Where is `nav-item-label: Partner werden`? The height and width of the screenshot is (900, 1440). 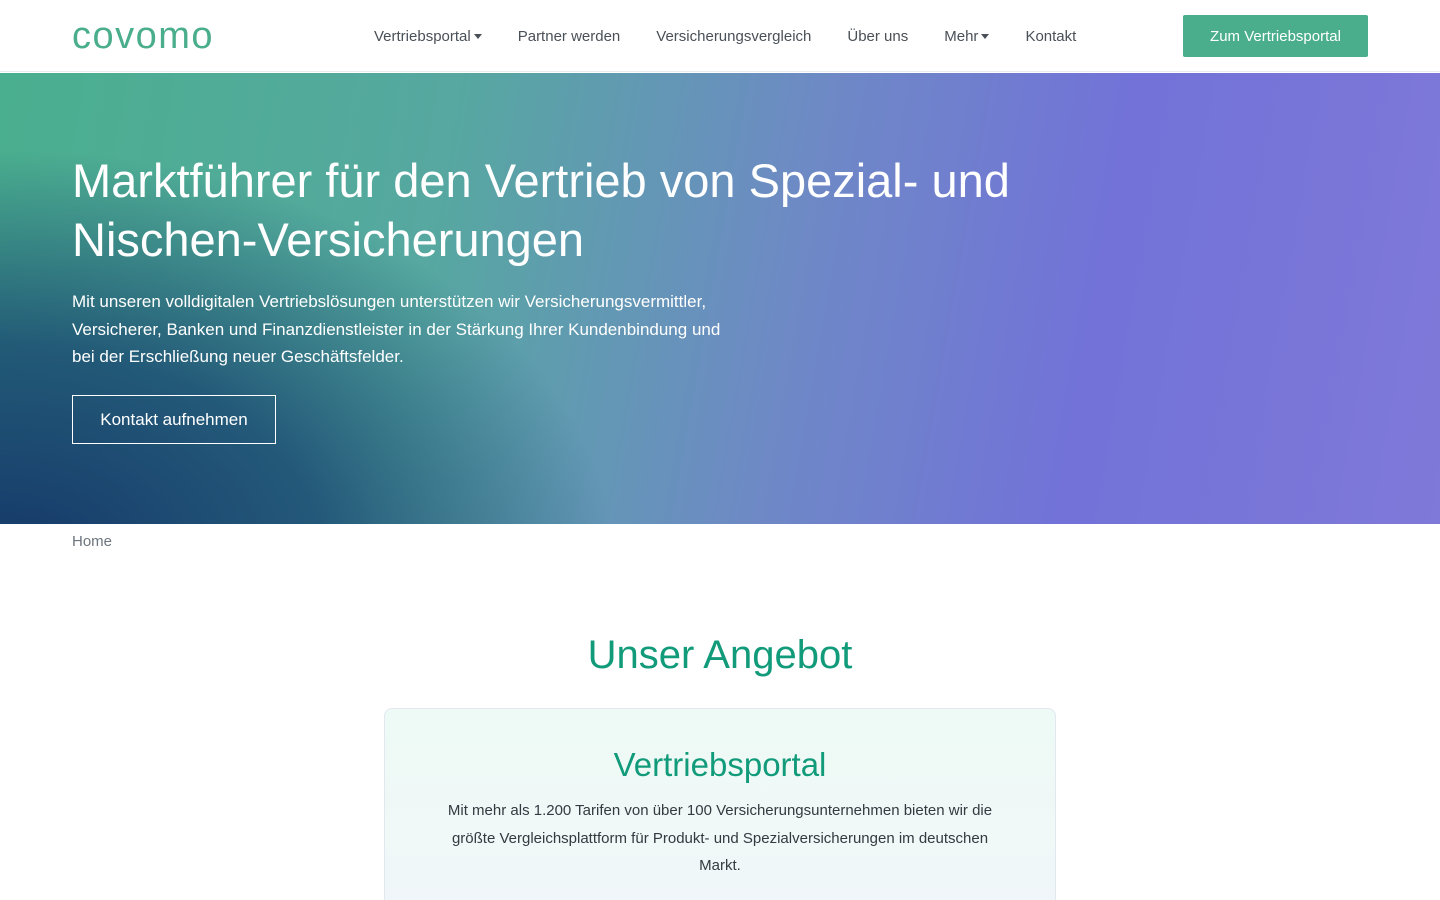 nav-item-label: Partner werden is located at coordinates (569, 36).